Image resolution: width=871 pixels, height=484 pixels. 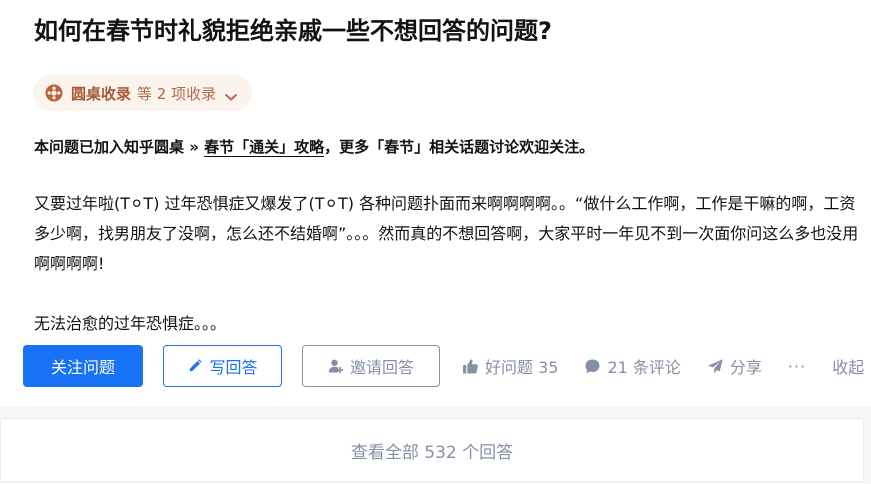 I want to click on question-actions: 关注问题 写回答 邀请回答 好问题 35 21 条评论 分享 ··· 收起, so click(x=447, y=366).